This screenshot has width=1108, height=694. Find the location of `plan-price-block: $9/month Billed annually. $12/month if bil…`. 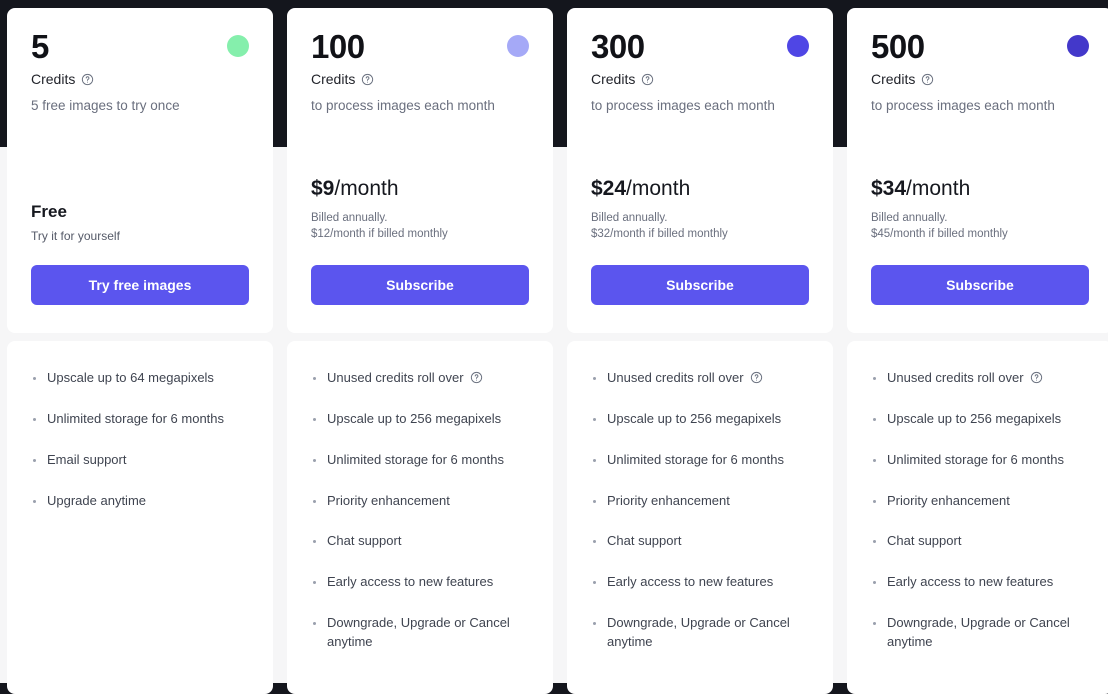

plan-price-block: $9/month Billed annually. $12/month if bil… is located at coordinates (420, 209).